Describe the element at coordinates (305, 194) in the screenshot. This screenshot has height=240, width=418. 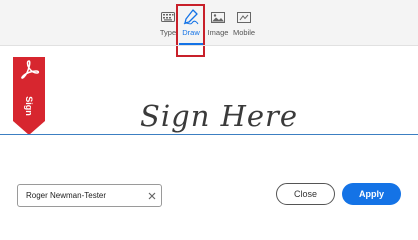
I see `close-button: Close` at that location.